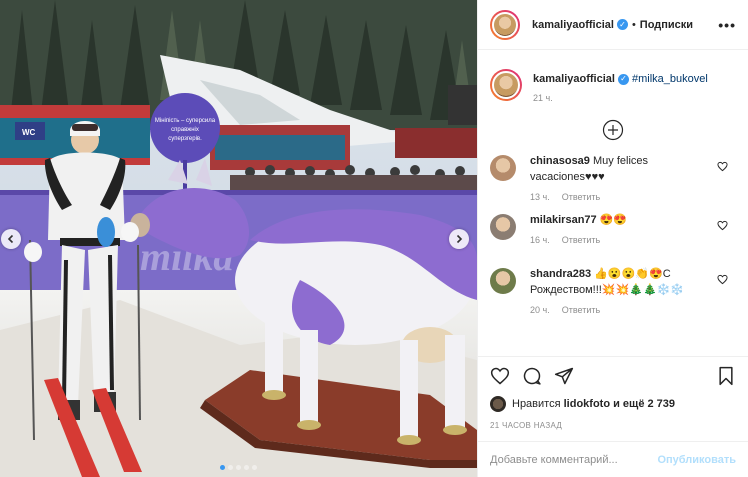  Describe the element at coordinates (613, 234) in the screenshot. I see `comment-item: milakirsan77 😍😍 16 ч. Ответить` at that location.